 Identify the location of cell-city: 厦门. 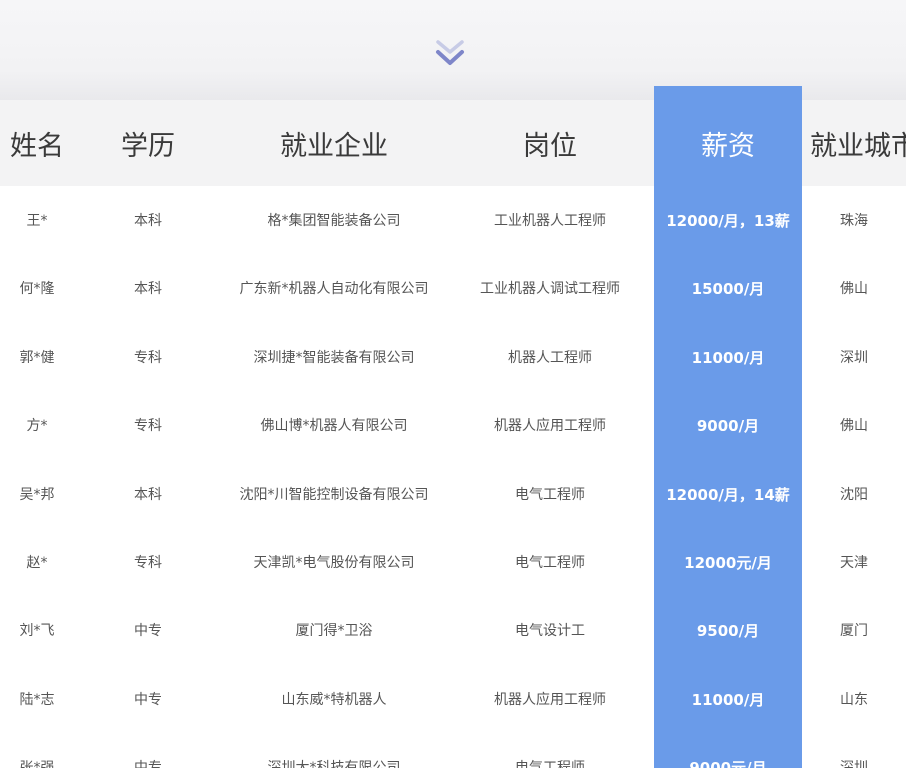
(854, 631).